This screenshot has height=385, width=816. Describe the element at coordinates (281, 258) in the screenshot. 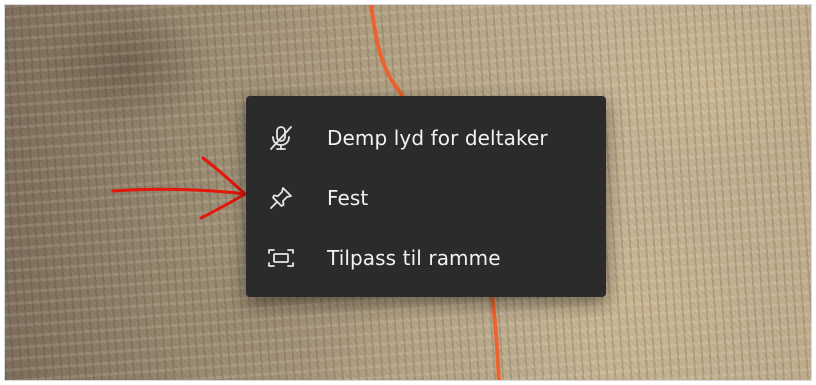

I see `fit-to-frame-icon` at that location.